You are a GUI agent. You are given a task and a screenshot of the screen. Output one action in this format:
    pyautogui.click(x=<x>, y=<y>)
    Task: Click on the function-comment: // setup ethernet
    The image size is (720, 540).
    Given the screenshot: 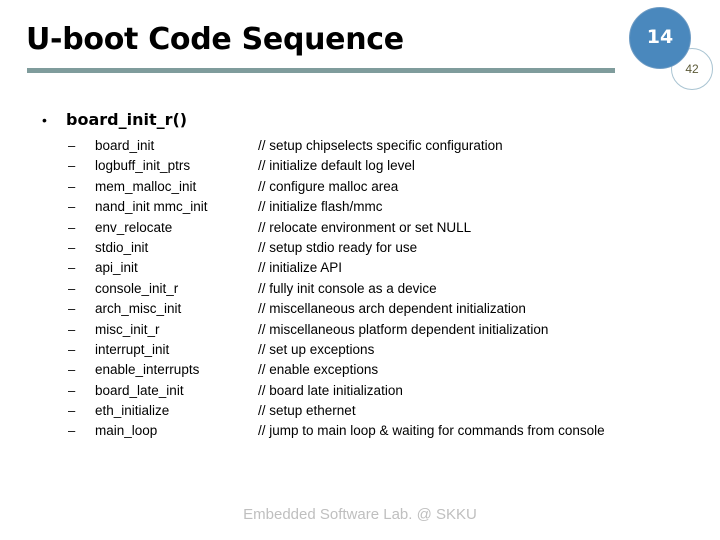 What is the action you would take?
    pyautogui.click(x=307, y=411)
    